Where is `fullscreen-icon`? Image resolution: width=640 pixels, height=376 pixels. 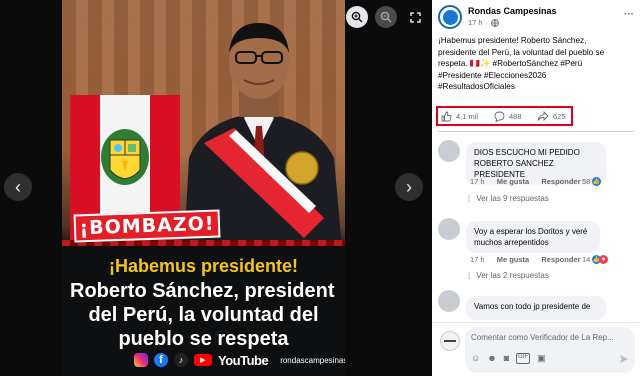 fullscreen-icon is located at coordinates (415, 17).